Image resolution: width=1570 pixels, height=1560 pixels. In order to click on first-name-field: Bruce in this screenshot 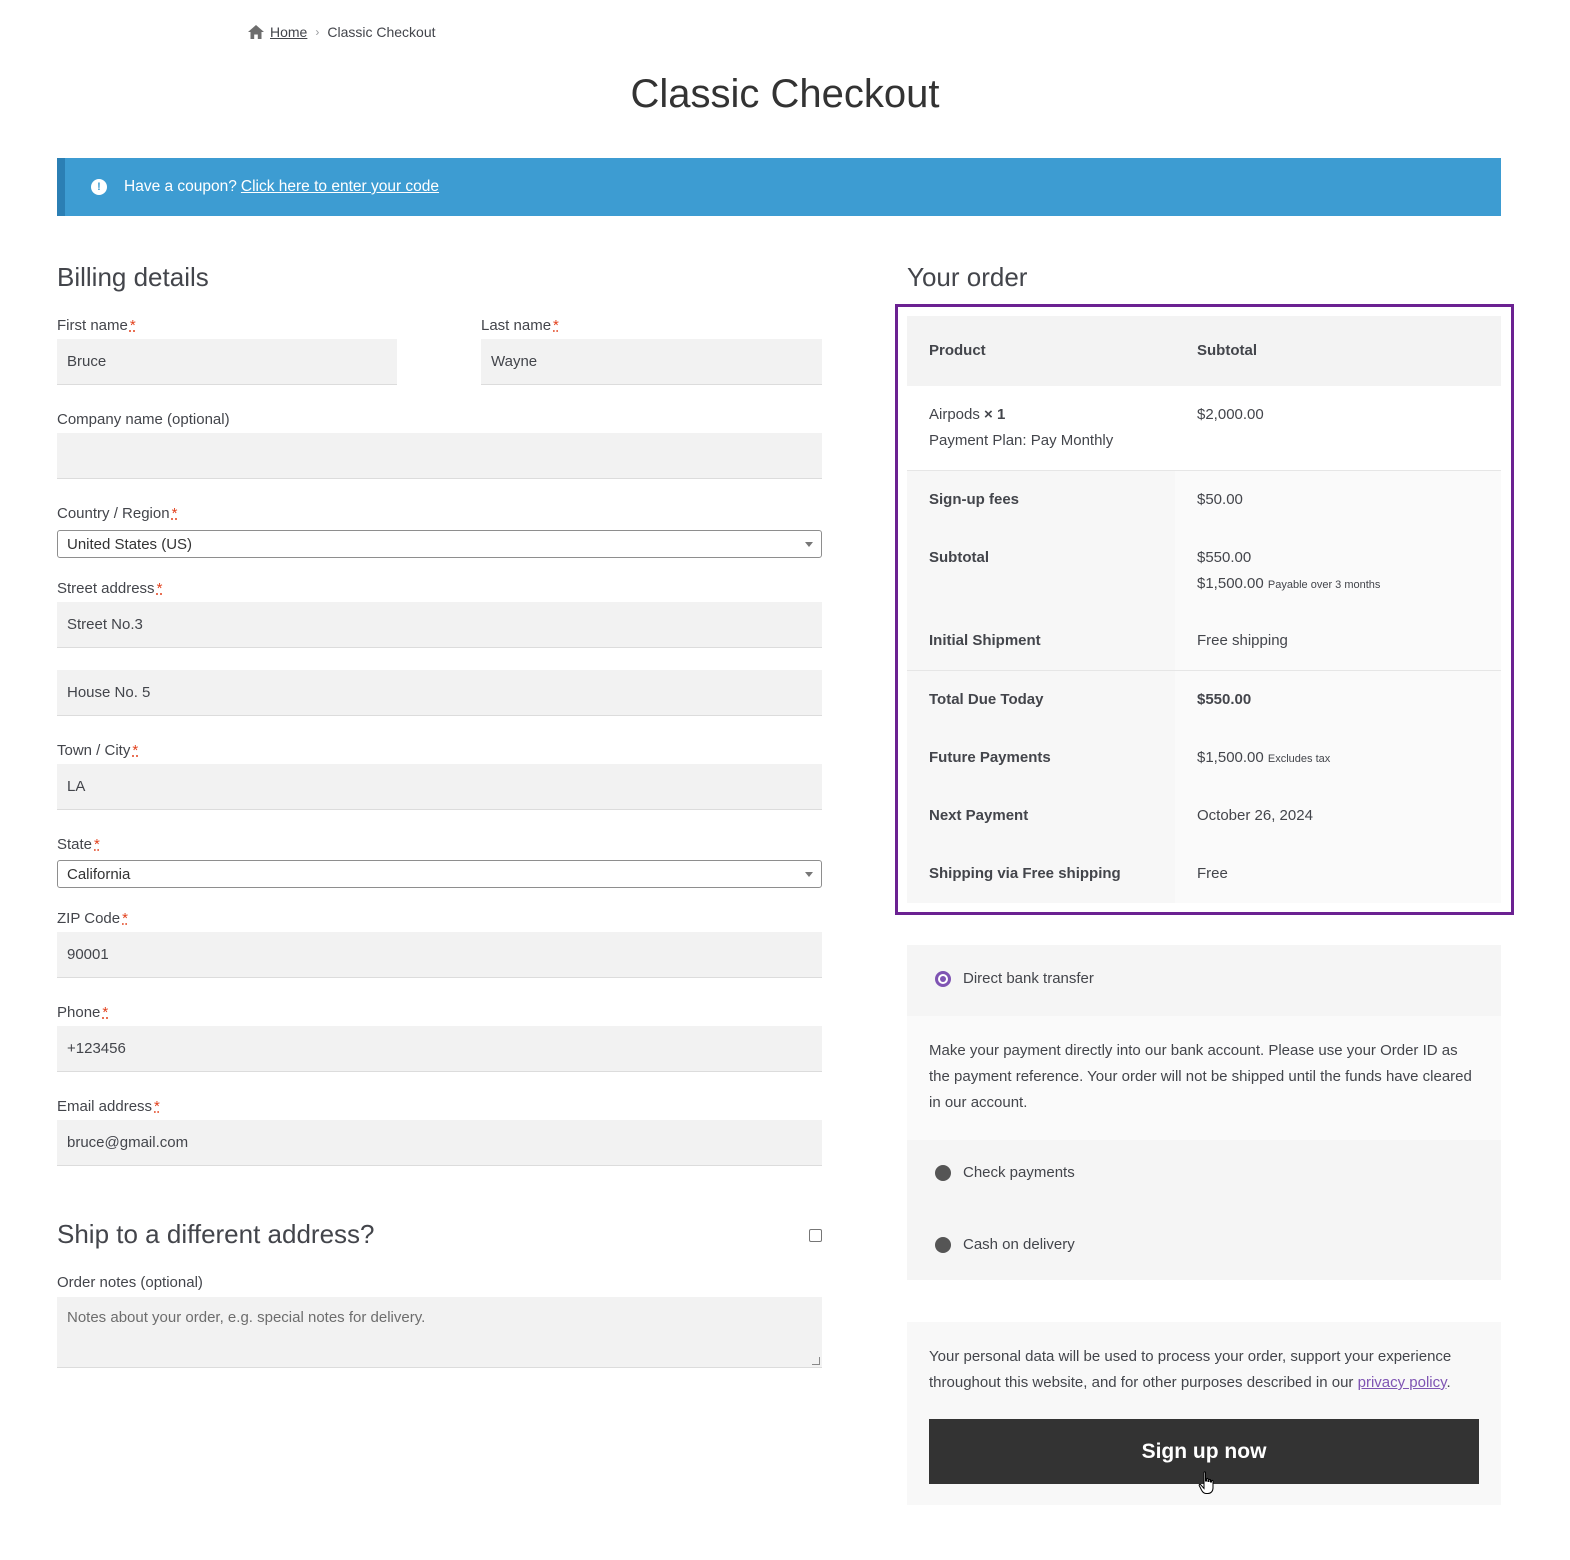, I will do `click(227, 362)`.